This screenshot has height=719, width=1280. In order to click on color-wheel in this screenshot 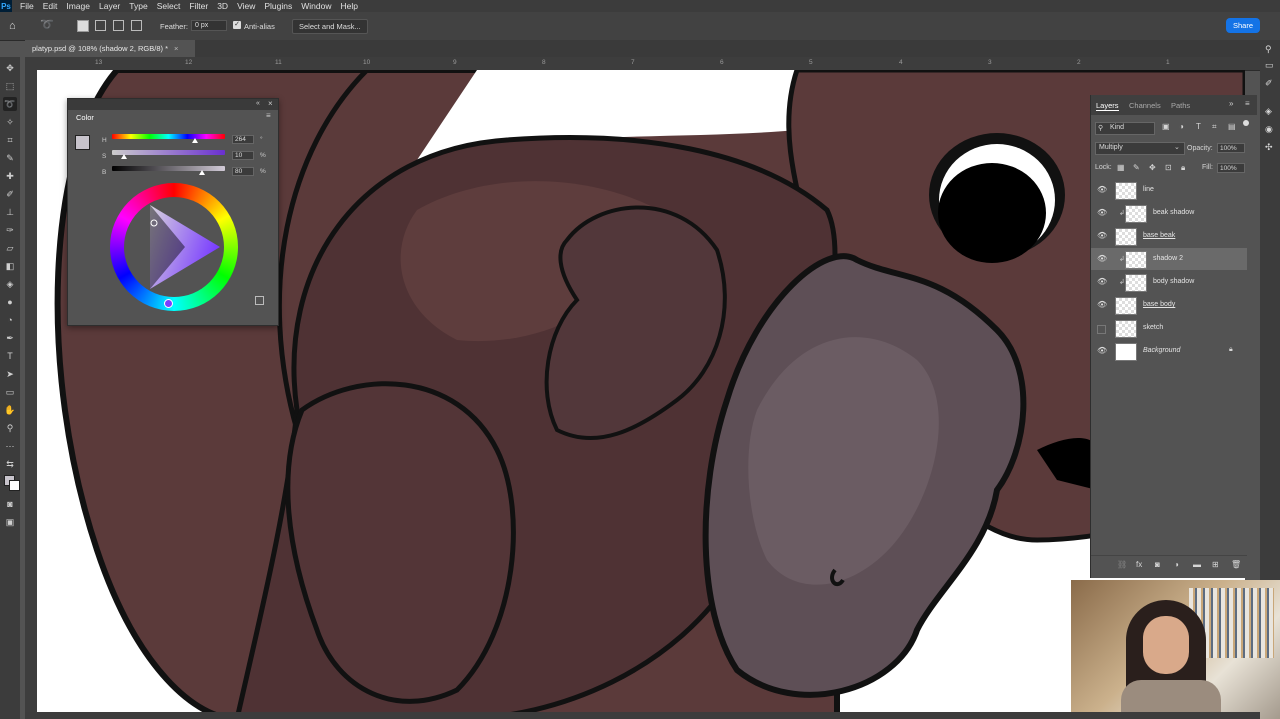, I will do `click(174, 247)`.